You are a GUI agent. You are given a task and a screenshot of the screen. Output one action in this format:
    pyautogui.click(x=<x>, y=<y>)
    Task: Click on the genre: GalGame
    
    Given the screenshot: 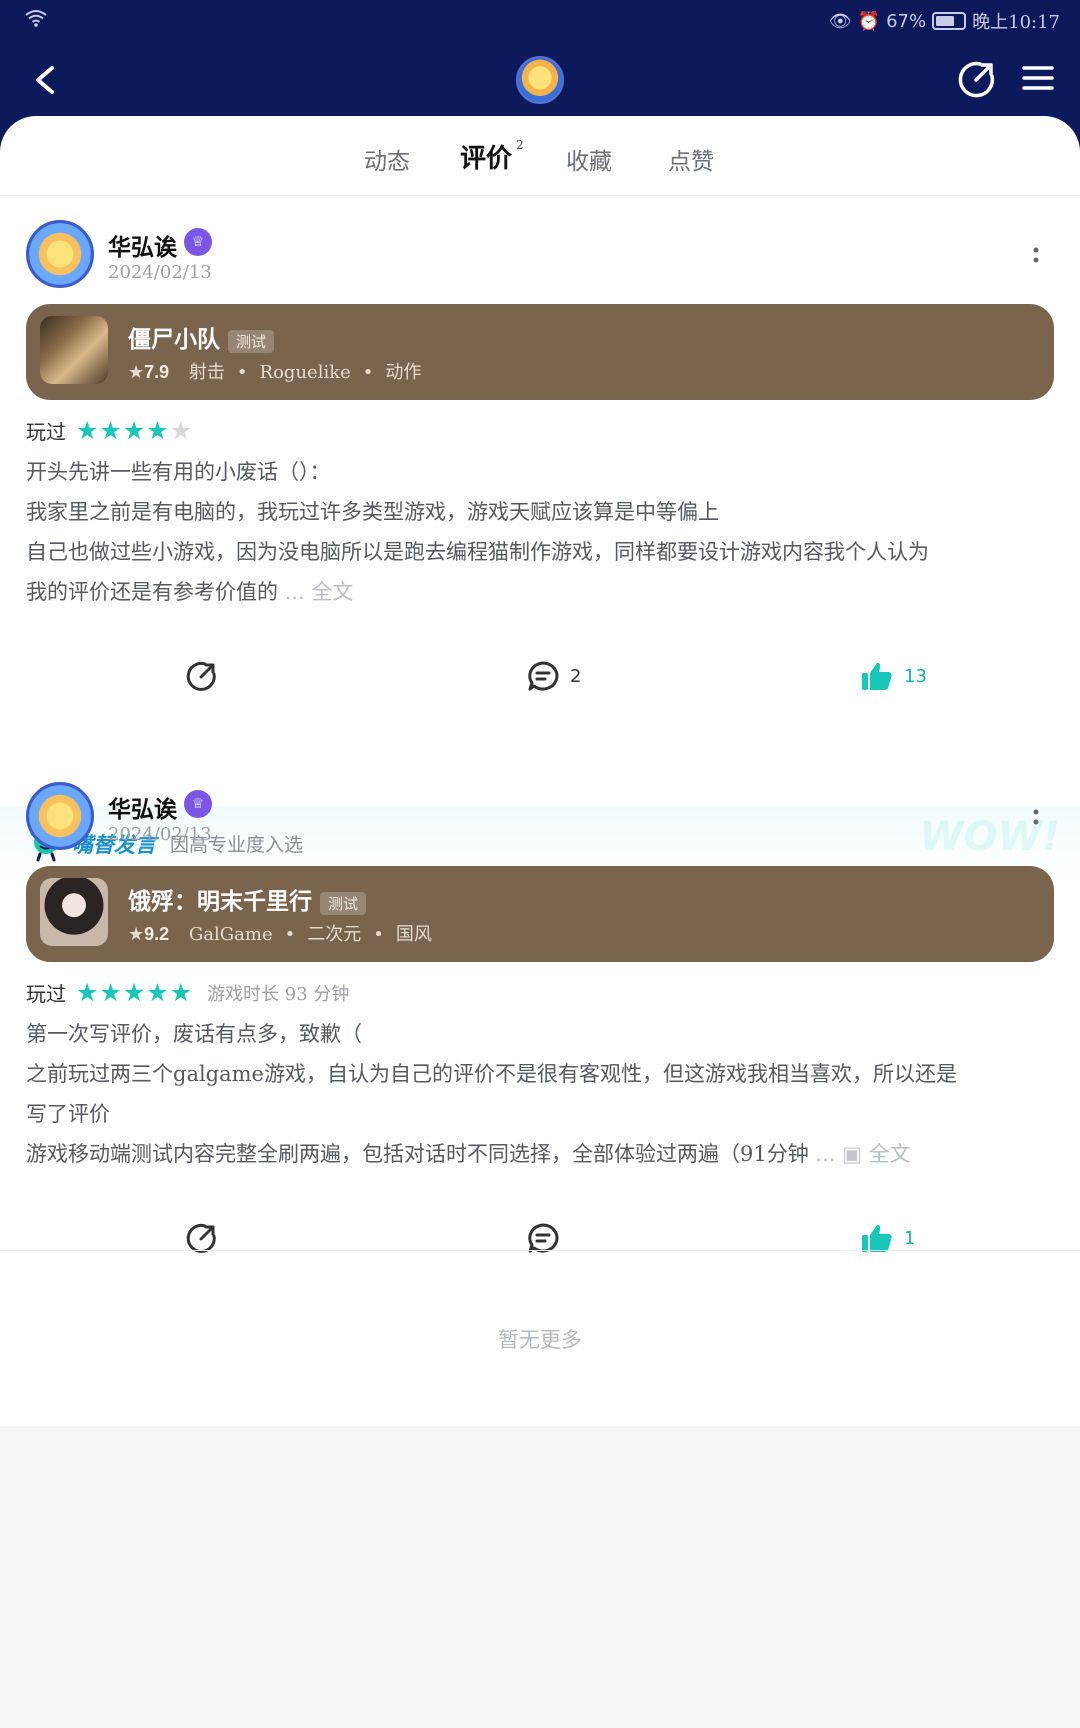 What is the action you would take?
    pyautogui.click(x=230, y=934)
    